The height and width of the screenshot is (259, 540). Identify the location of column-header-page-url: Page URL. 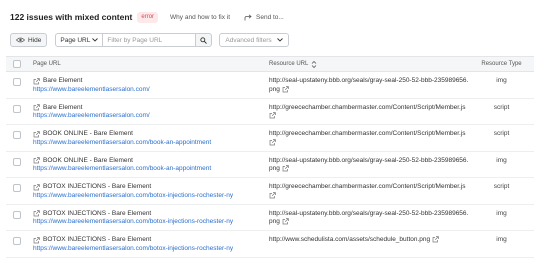
(147, 64).